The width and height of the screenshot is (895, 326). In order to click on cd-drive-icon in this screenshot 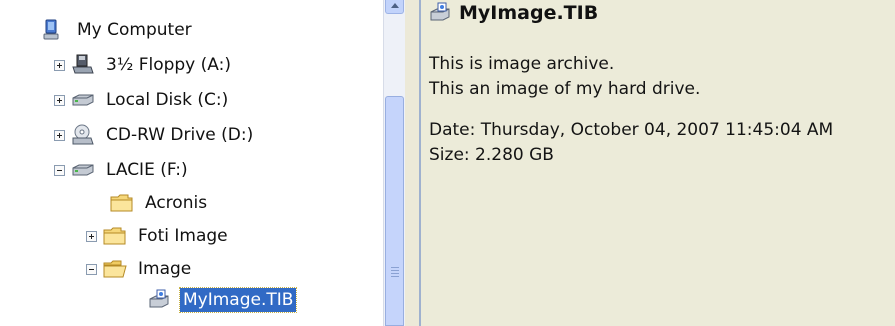, I will do `click(83, 135)`.